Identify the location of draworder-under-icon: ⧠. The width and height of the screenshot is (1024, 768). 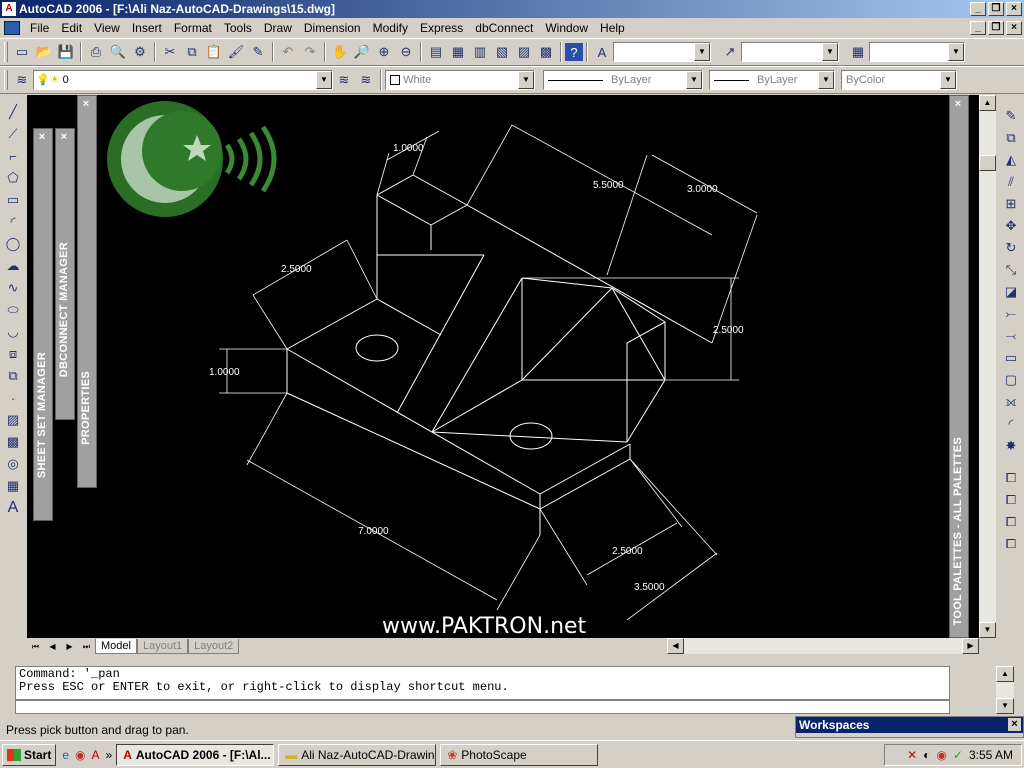
(1011, 544).